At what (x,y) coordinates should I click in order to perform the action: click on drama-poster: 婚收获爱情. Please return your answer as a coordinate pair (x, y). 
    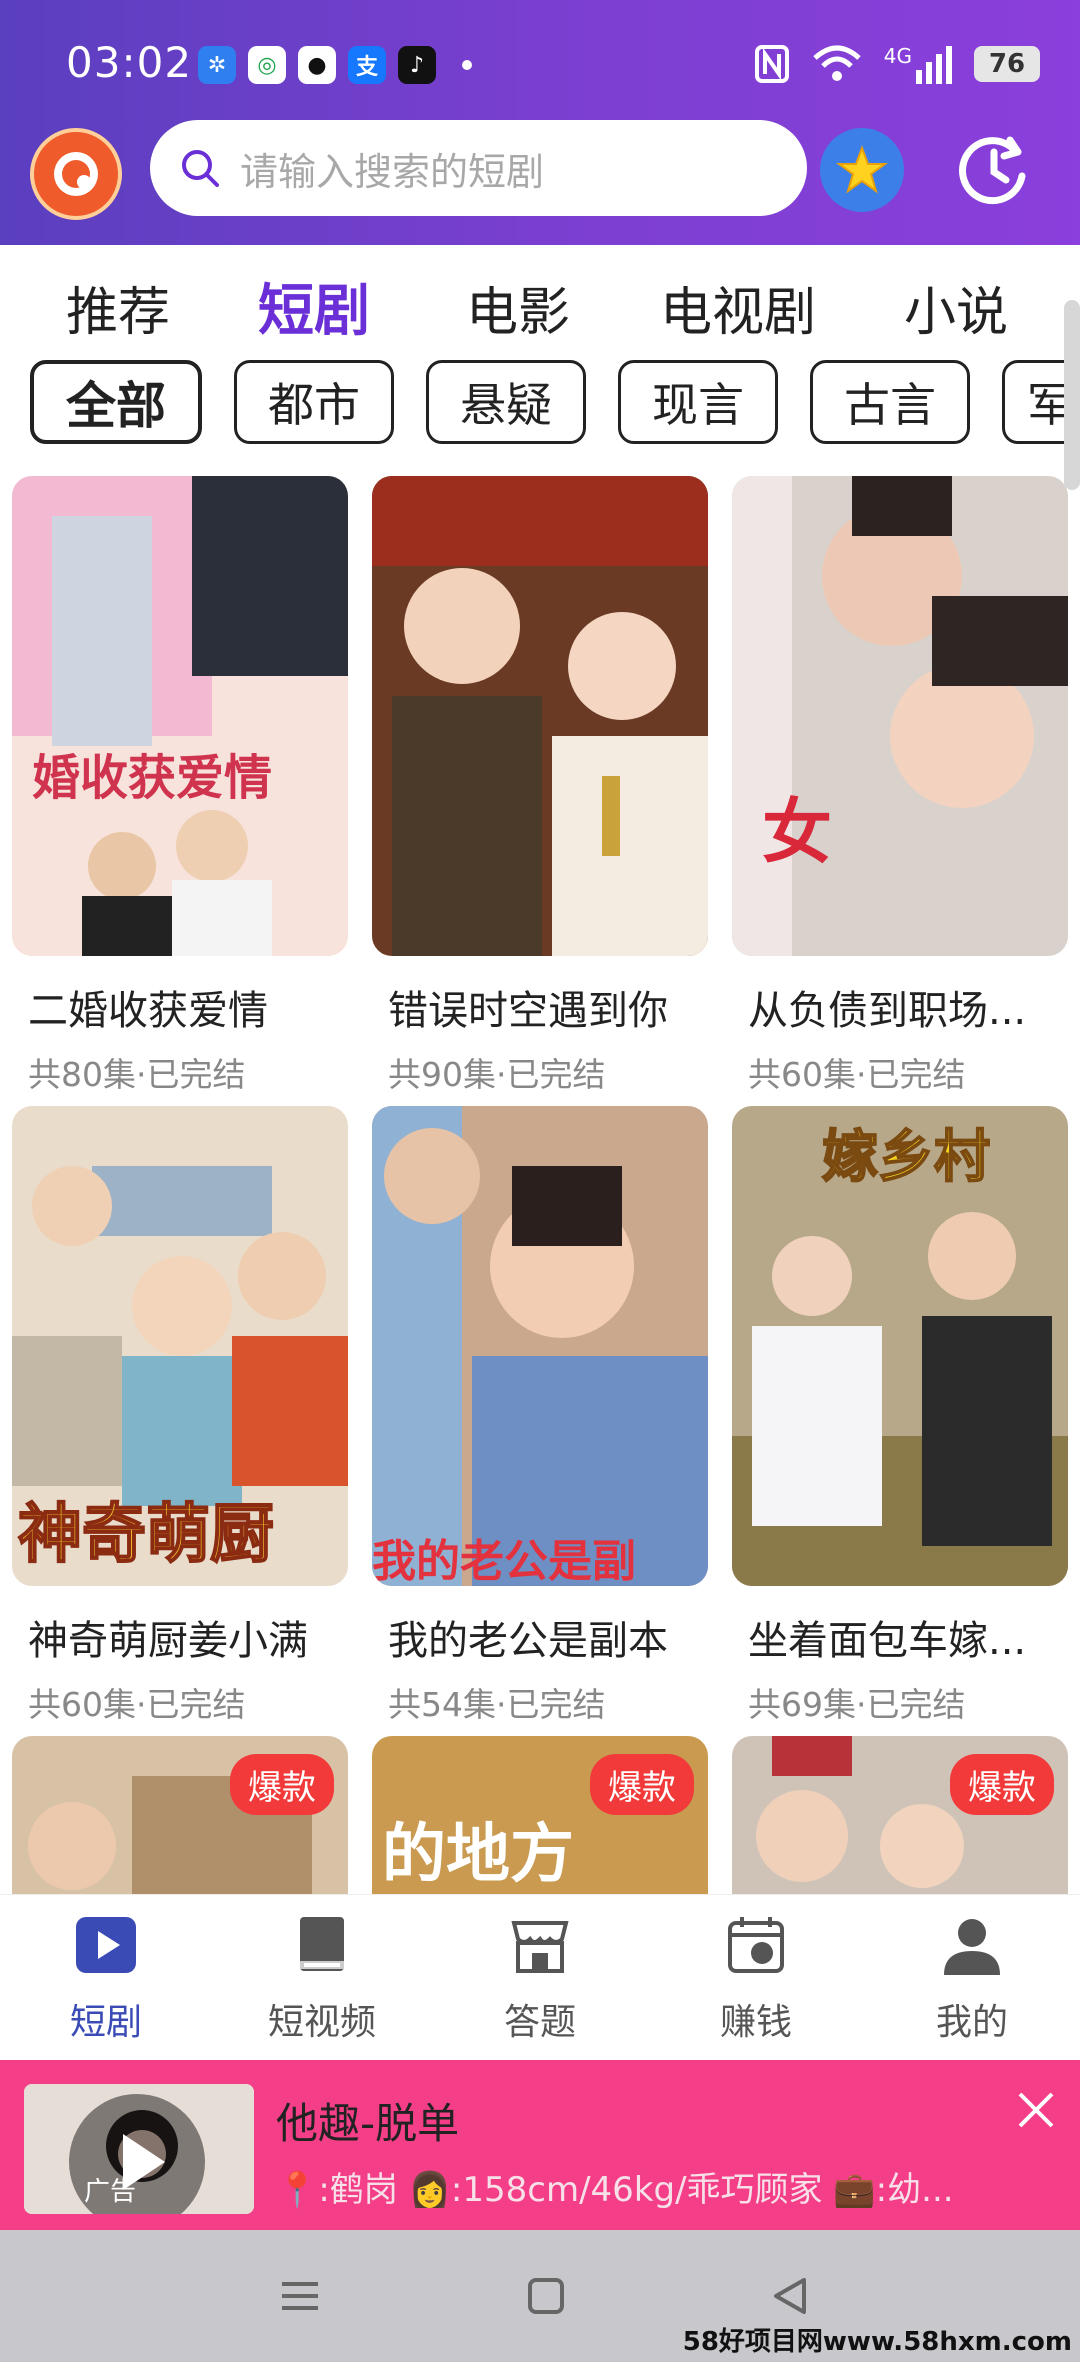
    Looking at the image, I should click on (180, 716).